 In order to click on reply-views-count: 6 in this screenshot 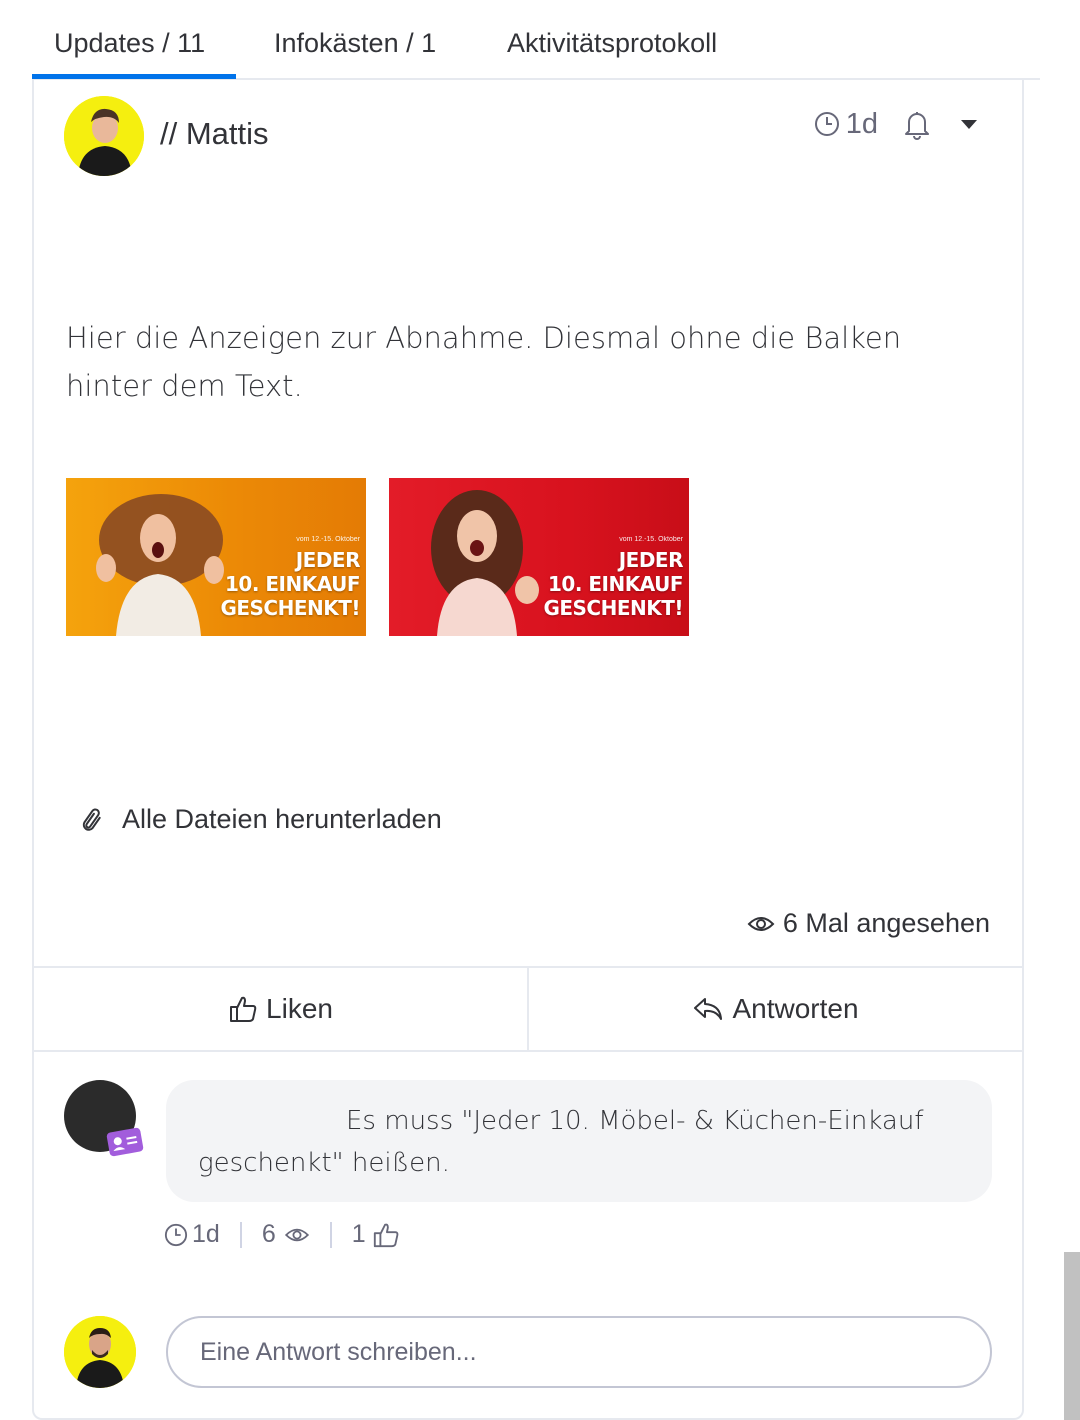, I will do `click(268, 1234)`.